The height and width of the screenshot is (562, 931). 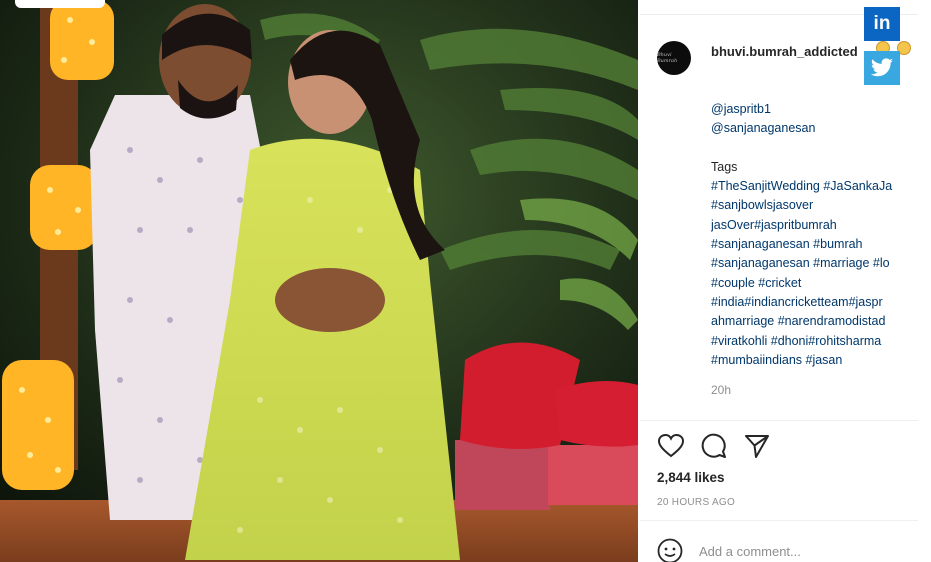 I want to click on comment-bubble-icon, so click(x=713, y=445).